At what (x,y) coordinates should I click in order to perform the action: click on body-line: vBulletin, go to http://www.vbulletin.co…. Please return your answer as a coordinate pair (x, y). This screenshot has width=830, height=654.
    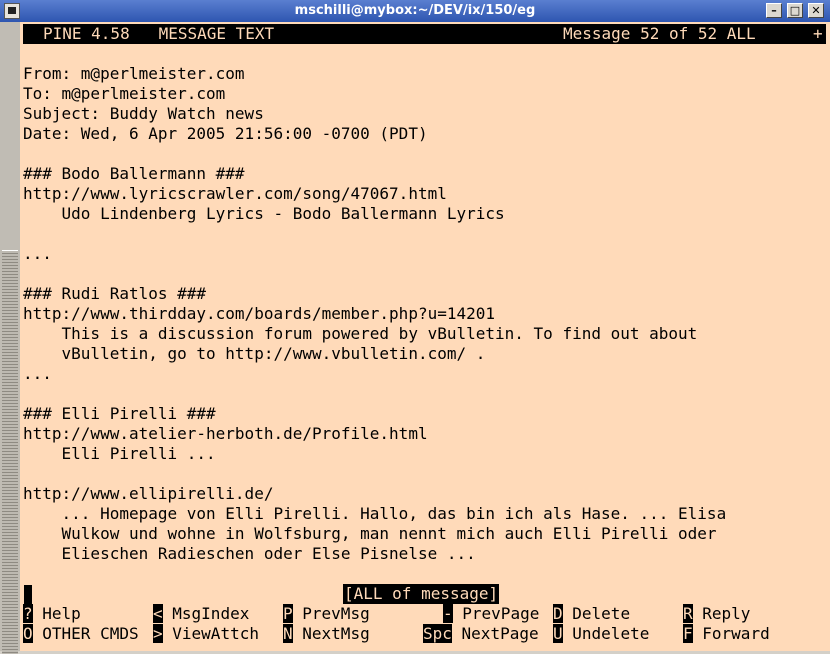
    Looking at the image, I should click on (254, 353).